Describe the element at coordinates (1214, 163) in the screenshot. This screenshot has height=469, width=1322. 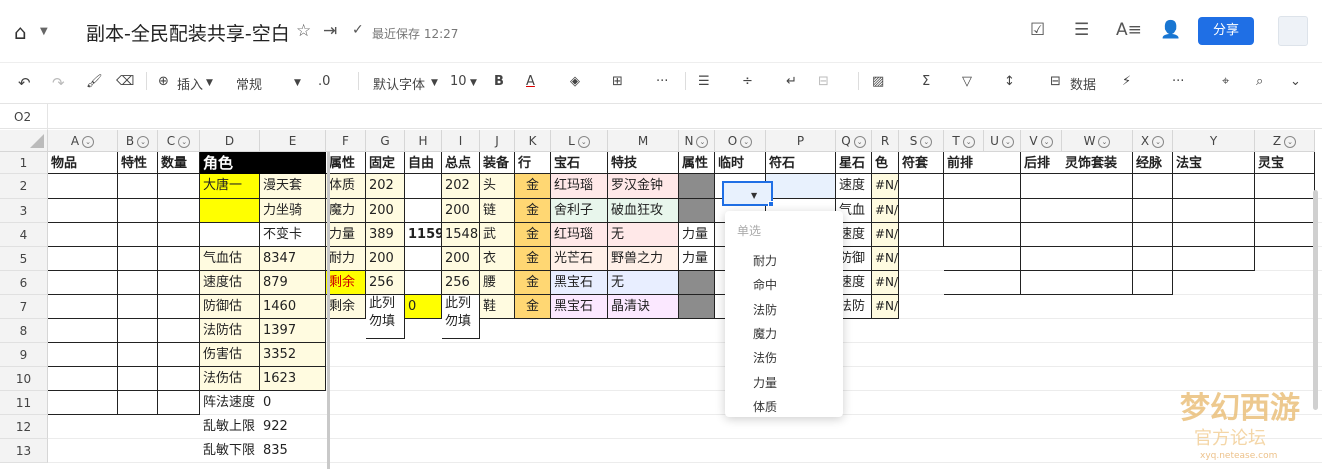
I see `header-cell-y: 法宝` at that location.